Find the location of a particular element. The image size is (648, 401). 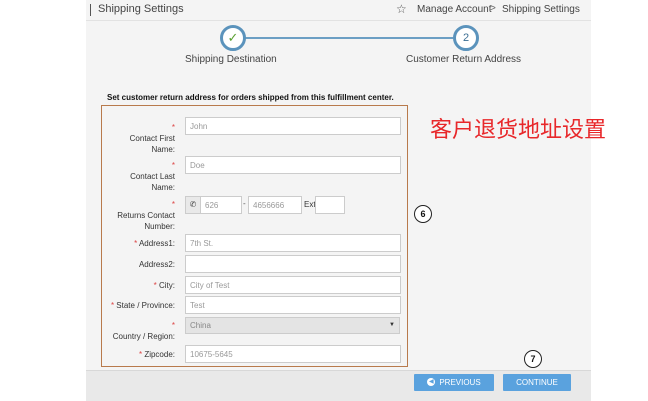

previous-button: ◀ PREVIOUS is located at coordinates (454, 382).